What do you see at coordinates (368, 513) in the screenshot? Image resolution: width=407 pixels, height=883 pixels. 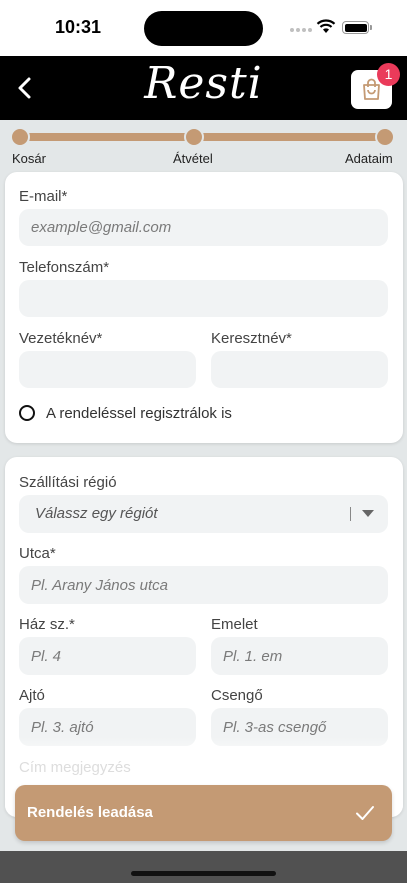 I see `chevron-down-icon` at bounding box center [368, 513].